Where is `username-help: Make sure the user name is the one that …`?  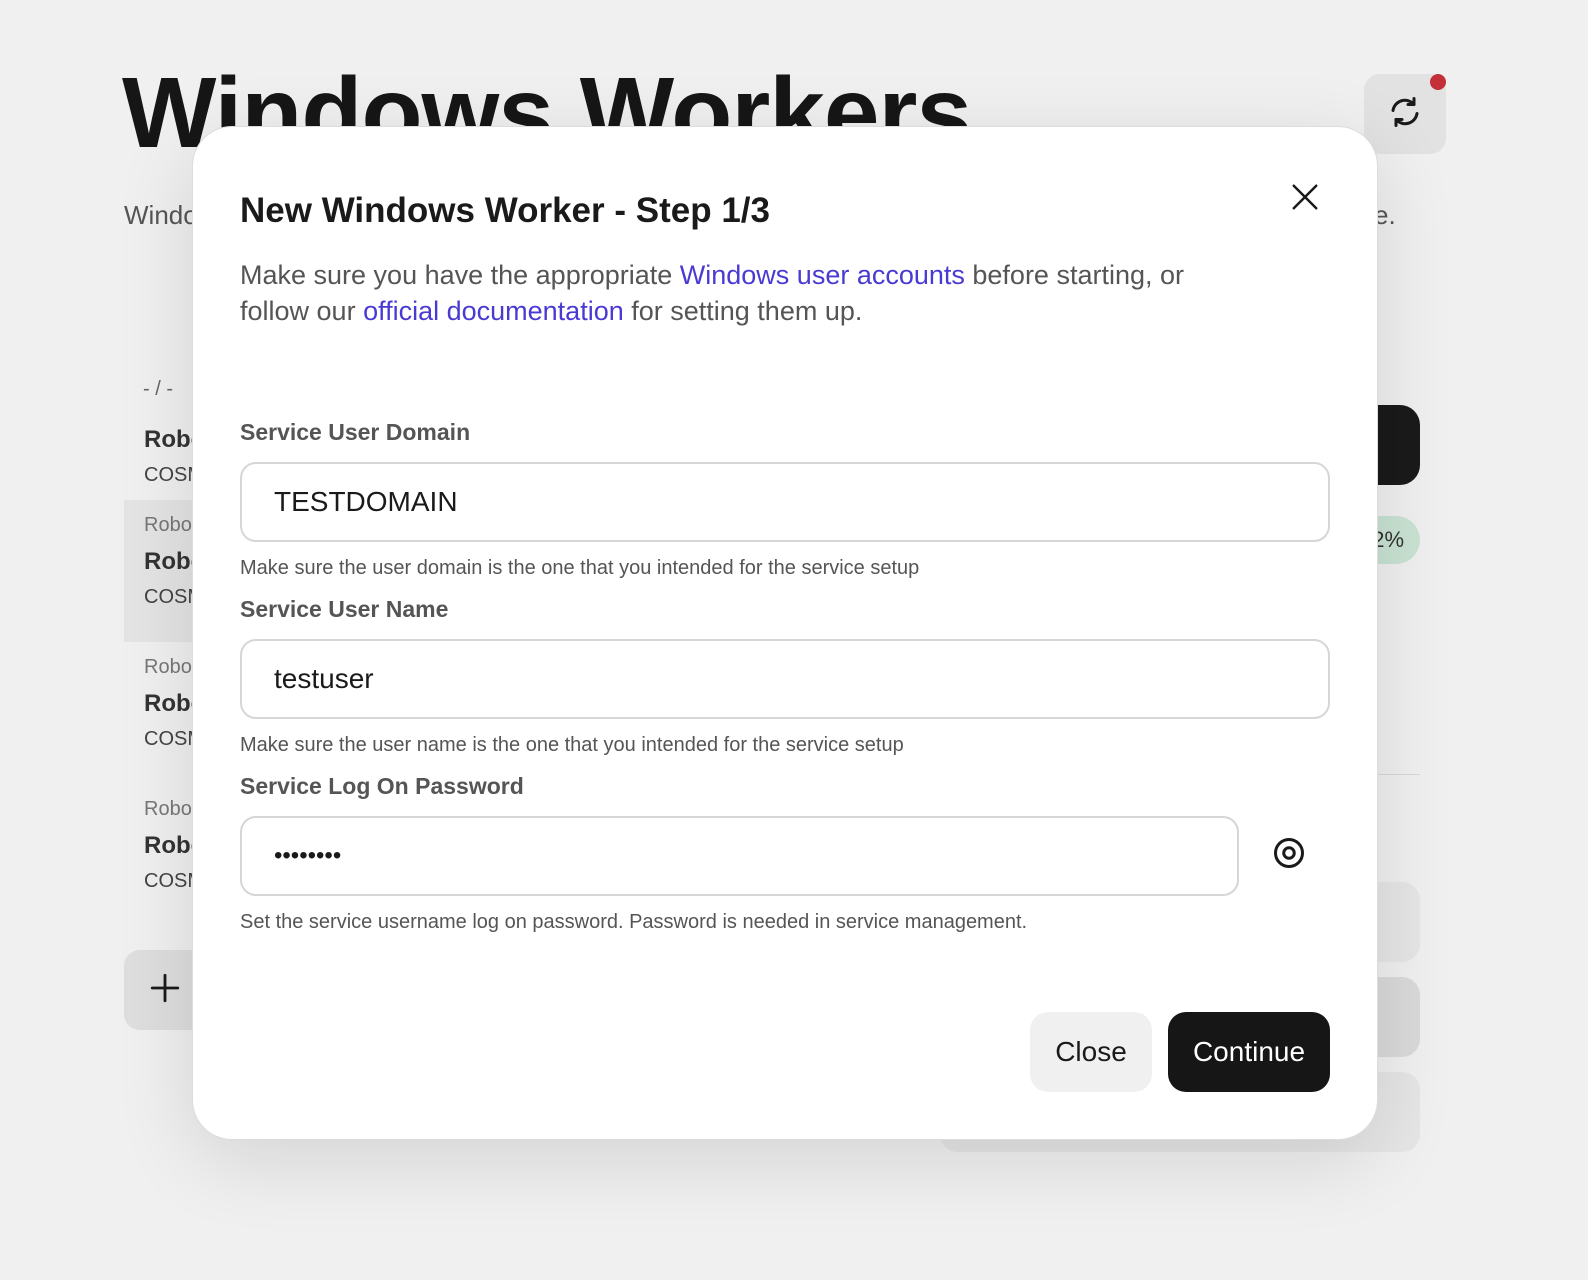 username-help: Make sure the user name is the one that … is located at coordinates (572, 745).